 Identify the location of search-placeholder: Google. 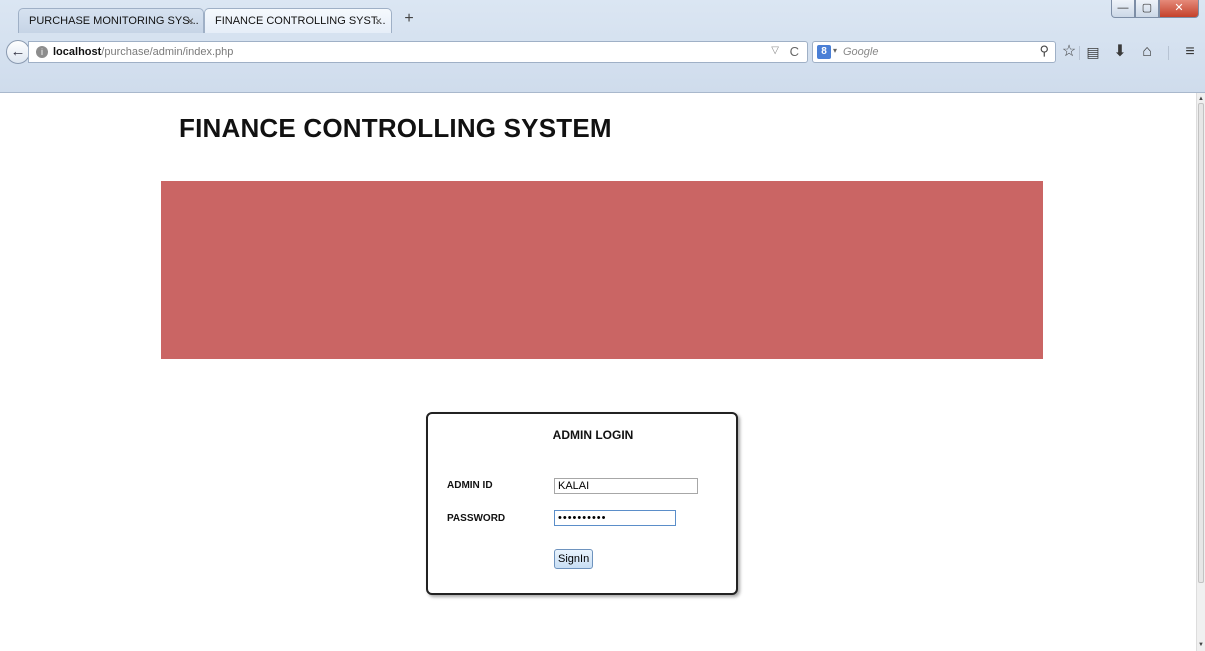
(861, 52).